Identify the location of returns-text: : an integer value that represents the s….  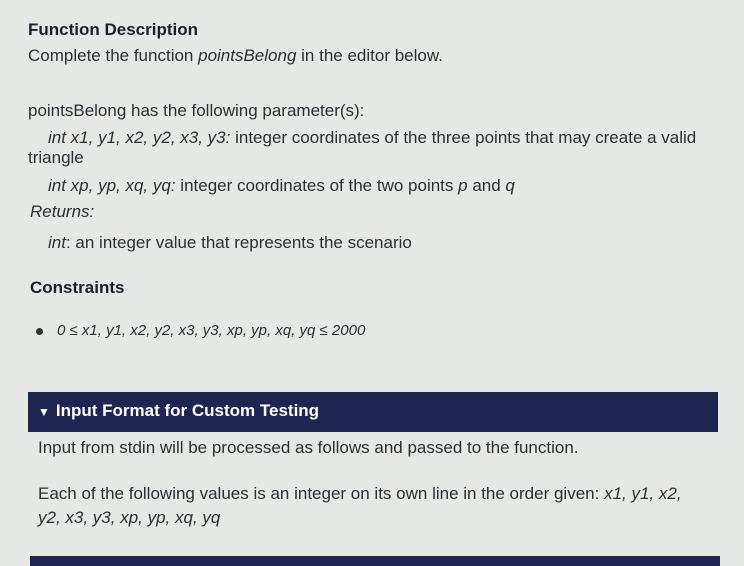
(238, 242).